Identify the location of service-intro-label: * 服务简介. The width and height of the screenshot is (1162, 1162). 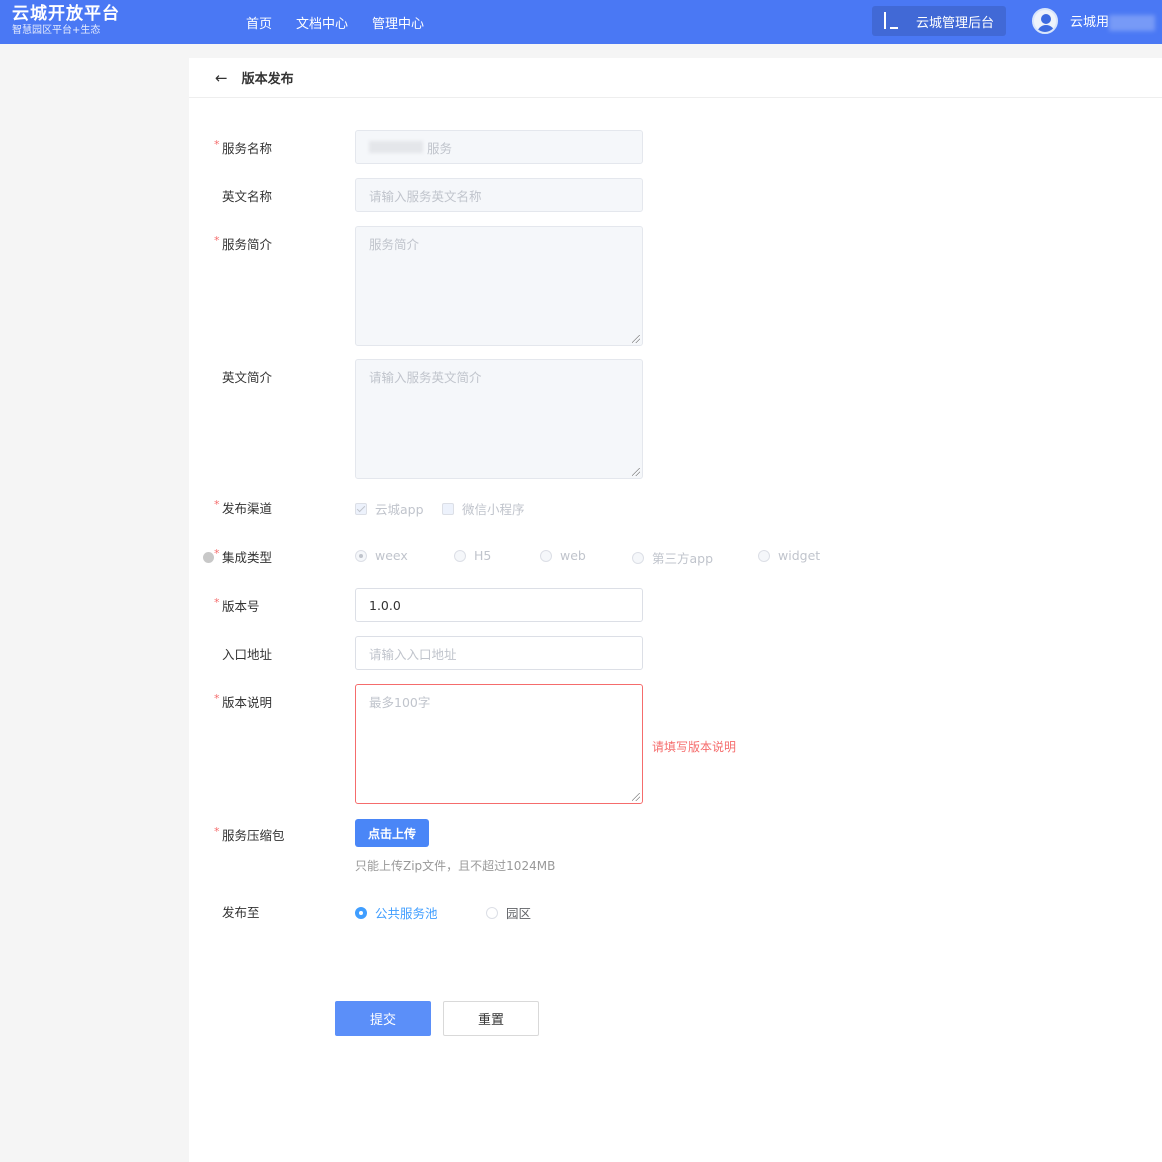
(243, 243).